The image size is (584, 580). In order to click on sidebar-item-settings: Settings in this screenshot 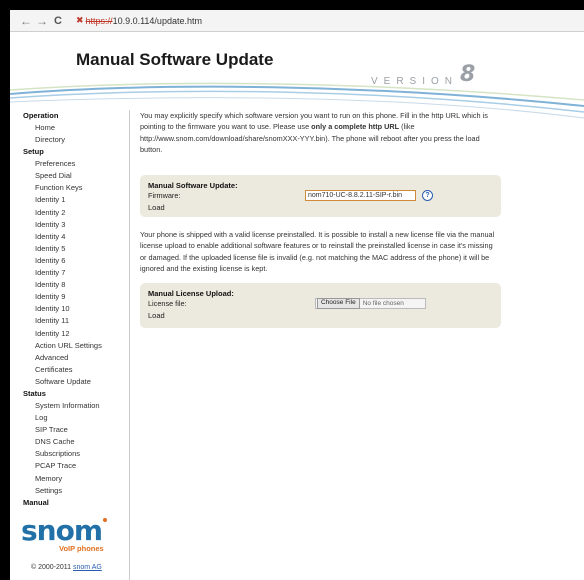, I will do `click(69, 491)`.